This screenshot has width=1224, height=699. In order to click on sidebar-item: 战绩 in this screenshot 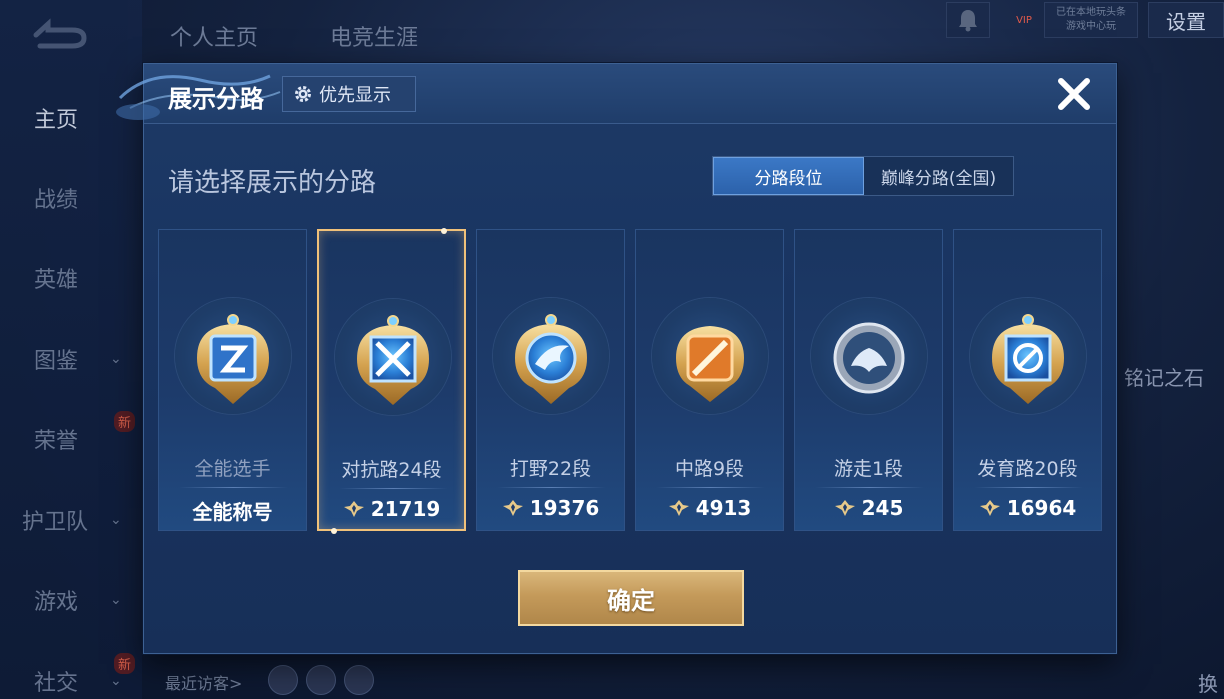, I will do `click(71, 198)`.